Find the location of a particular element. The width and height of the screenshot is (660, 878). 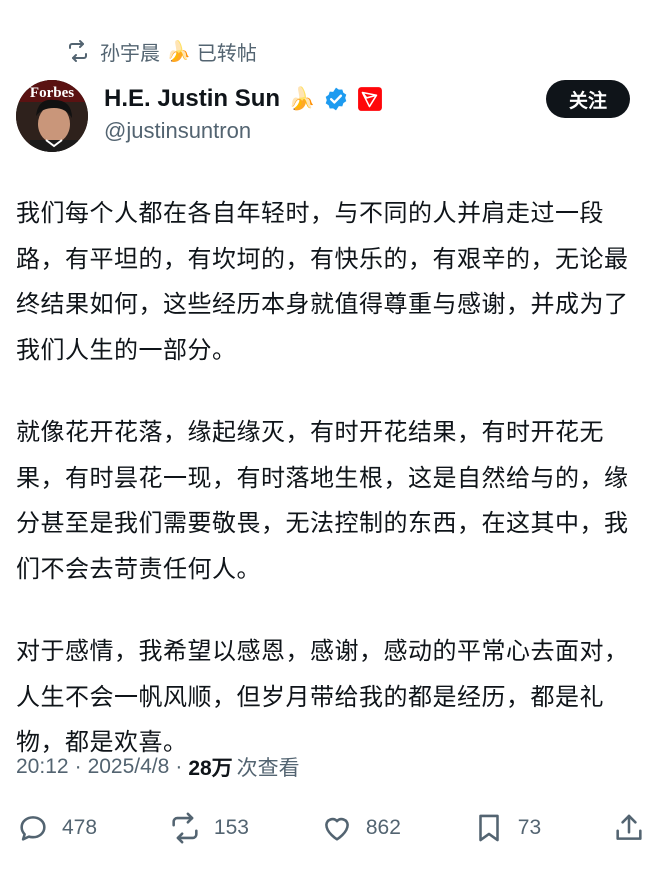

reply-count: 478 is located at coordinates (80, 827).